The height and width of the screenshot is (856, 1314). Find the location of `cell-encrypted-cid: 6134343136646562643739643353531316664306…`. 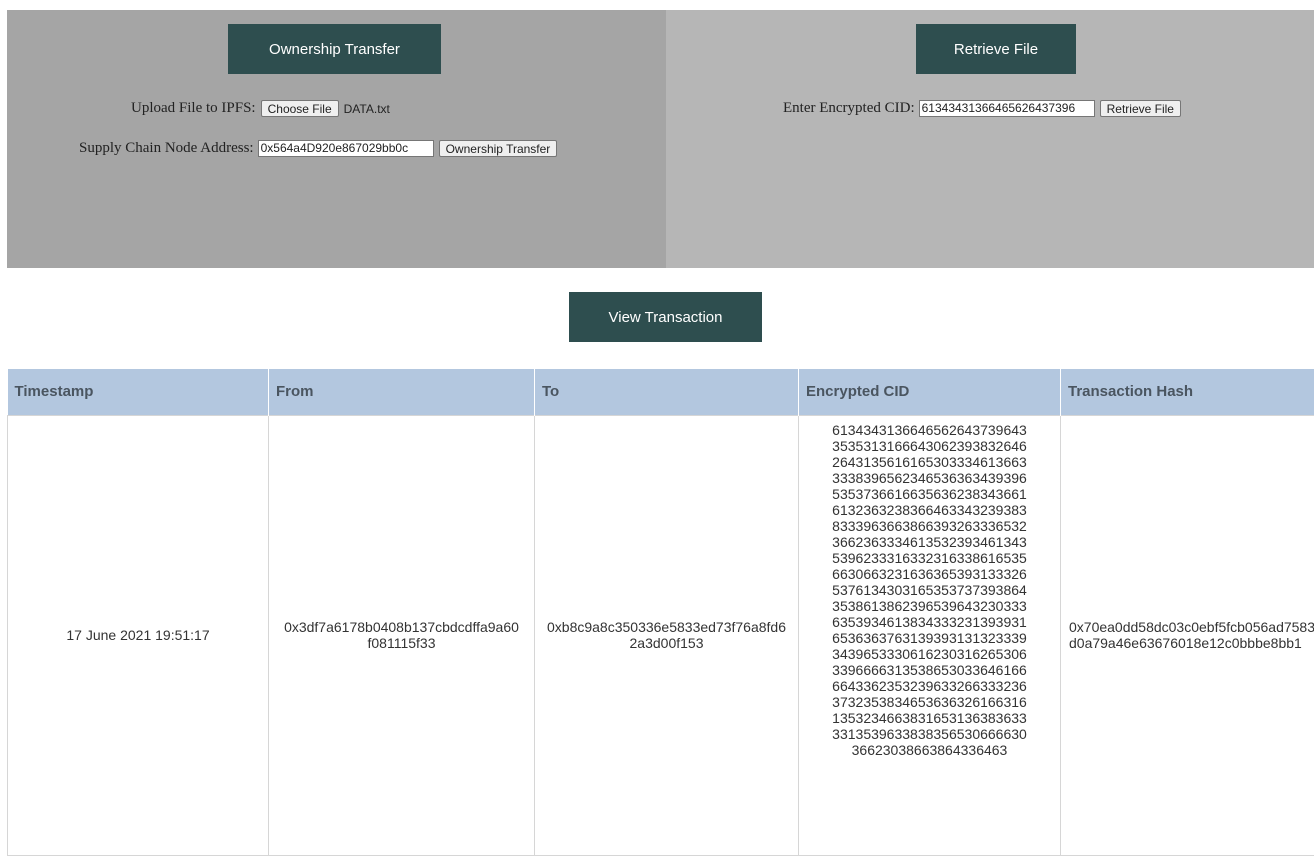

cell-encrypted-cid: 6134343136646562643739643353531316664306… is located at coordinates (930, 635).